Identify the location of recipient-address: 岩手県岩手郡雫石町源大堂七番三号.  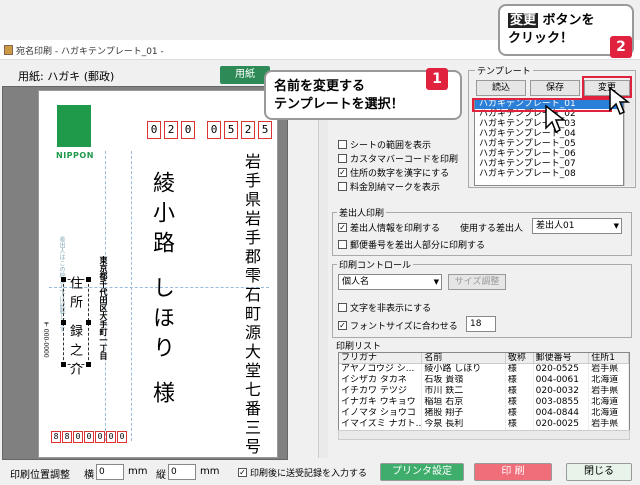
(251, 305).